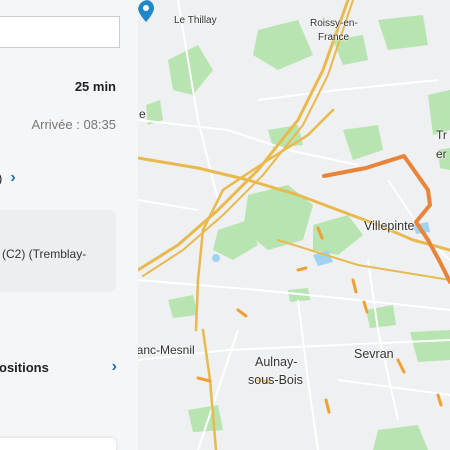 Image resolution: width=450 pixels, height=450 pixels. Describe the element at coordinates (441, 135) in the screenshot. I see `map-label-tr: Tr` at that location.